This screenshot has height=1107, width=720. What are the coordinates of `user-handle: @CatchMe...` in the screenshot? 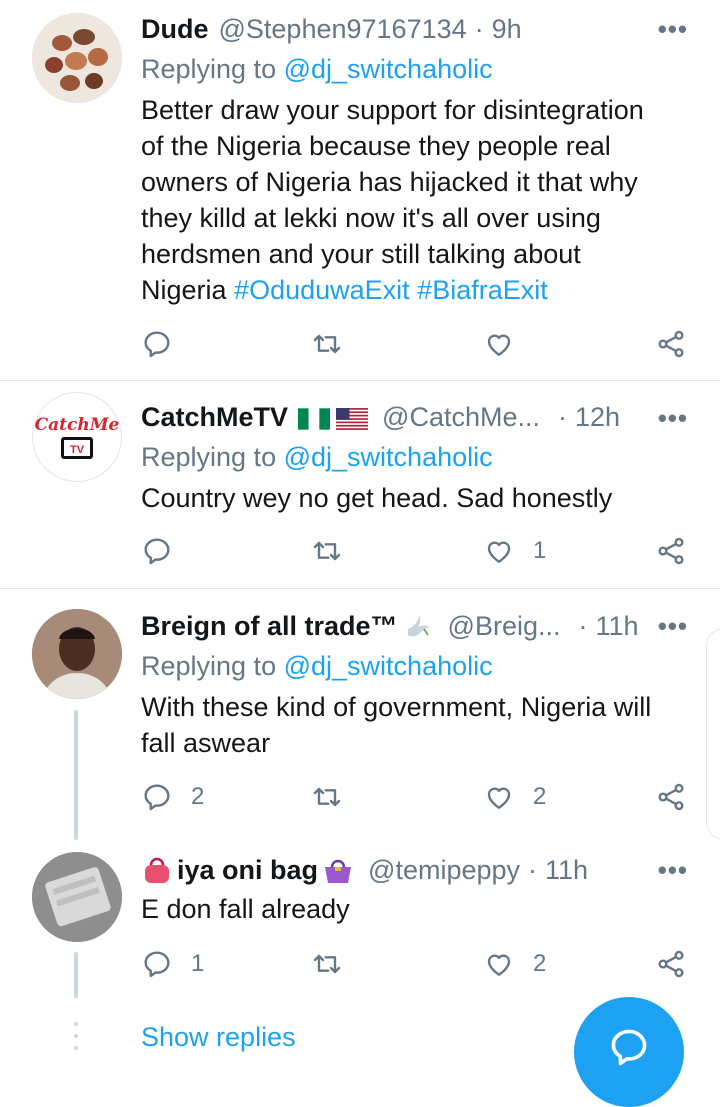 It's located at (461, 417).